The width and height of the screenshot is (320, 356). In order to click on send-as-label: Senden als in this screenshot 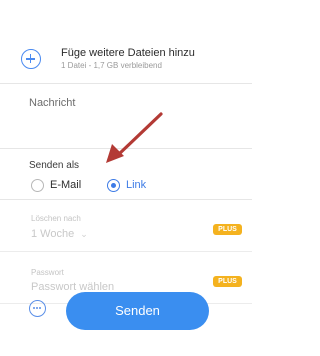, I will do `click(54, 165)`.